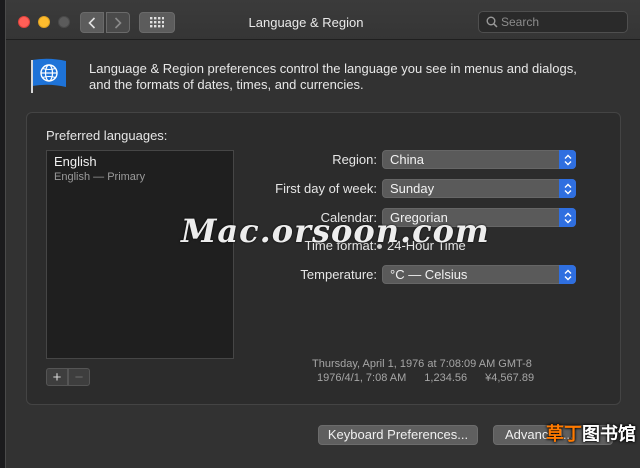 Image resolution: width=640 pixels, height=468 pixels. I want to click on first-day-value: Sunday, so click(412, 188).